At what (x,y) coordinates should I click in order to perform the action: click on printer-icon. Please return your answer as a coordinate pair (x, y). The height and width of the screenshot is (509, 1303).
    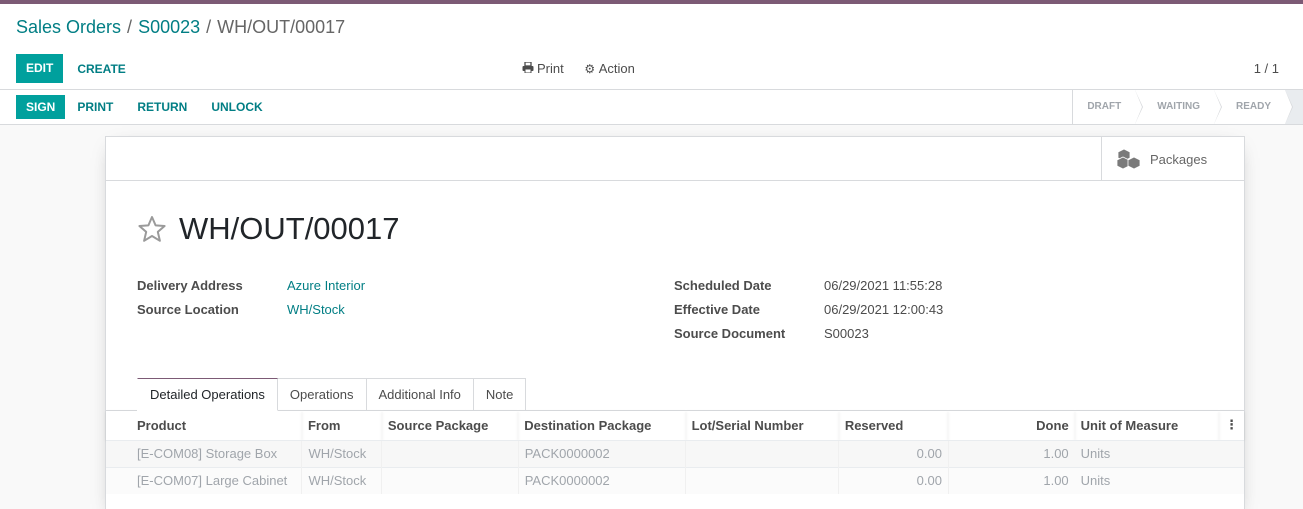
    Looking at the image, I should click on (528, 68).